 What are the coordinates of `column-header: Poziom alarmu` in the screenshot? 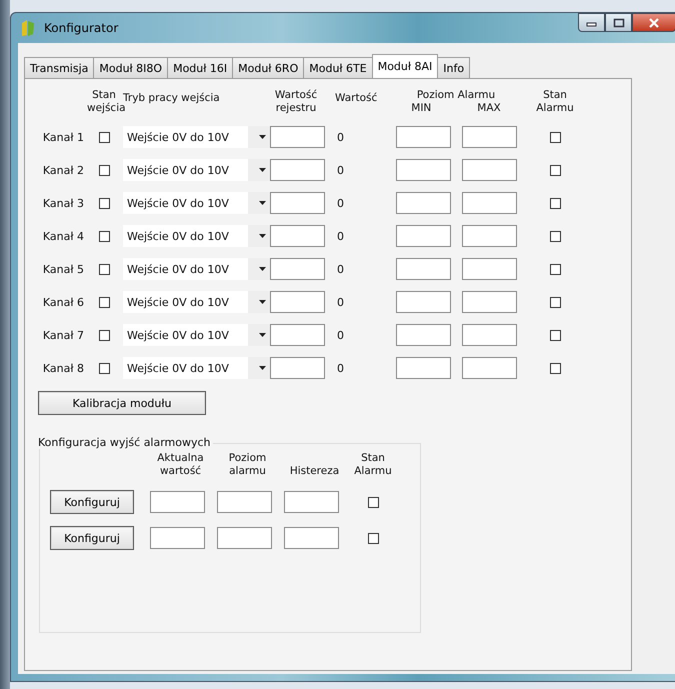 It's located at (248, 465).